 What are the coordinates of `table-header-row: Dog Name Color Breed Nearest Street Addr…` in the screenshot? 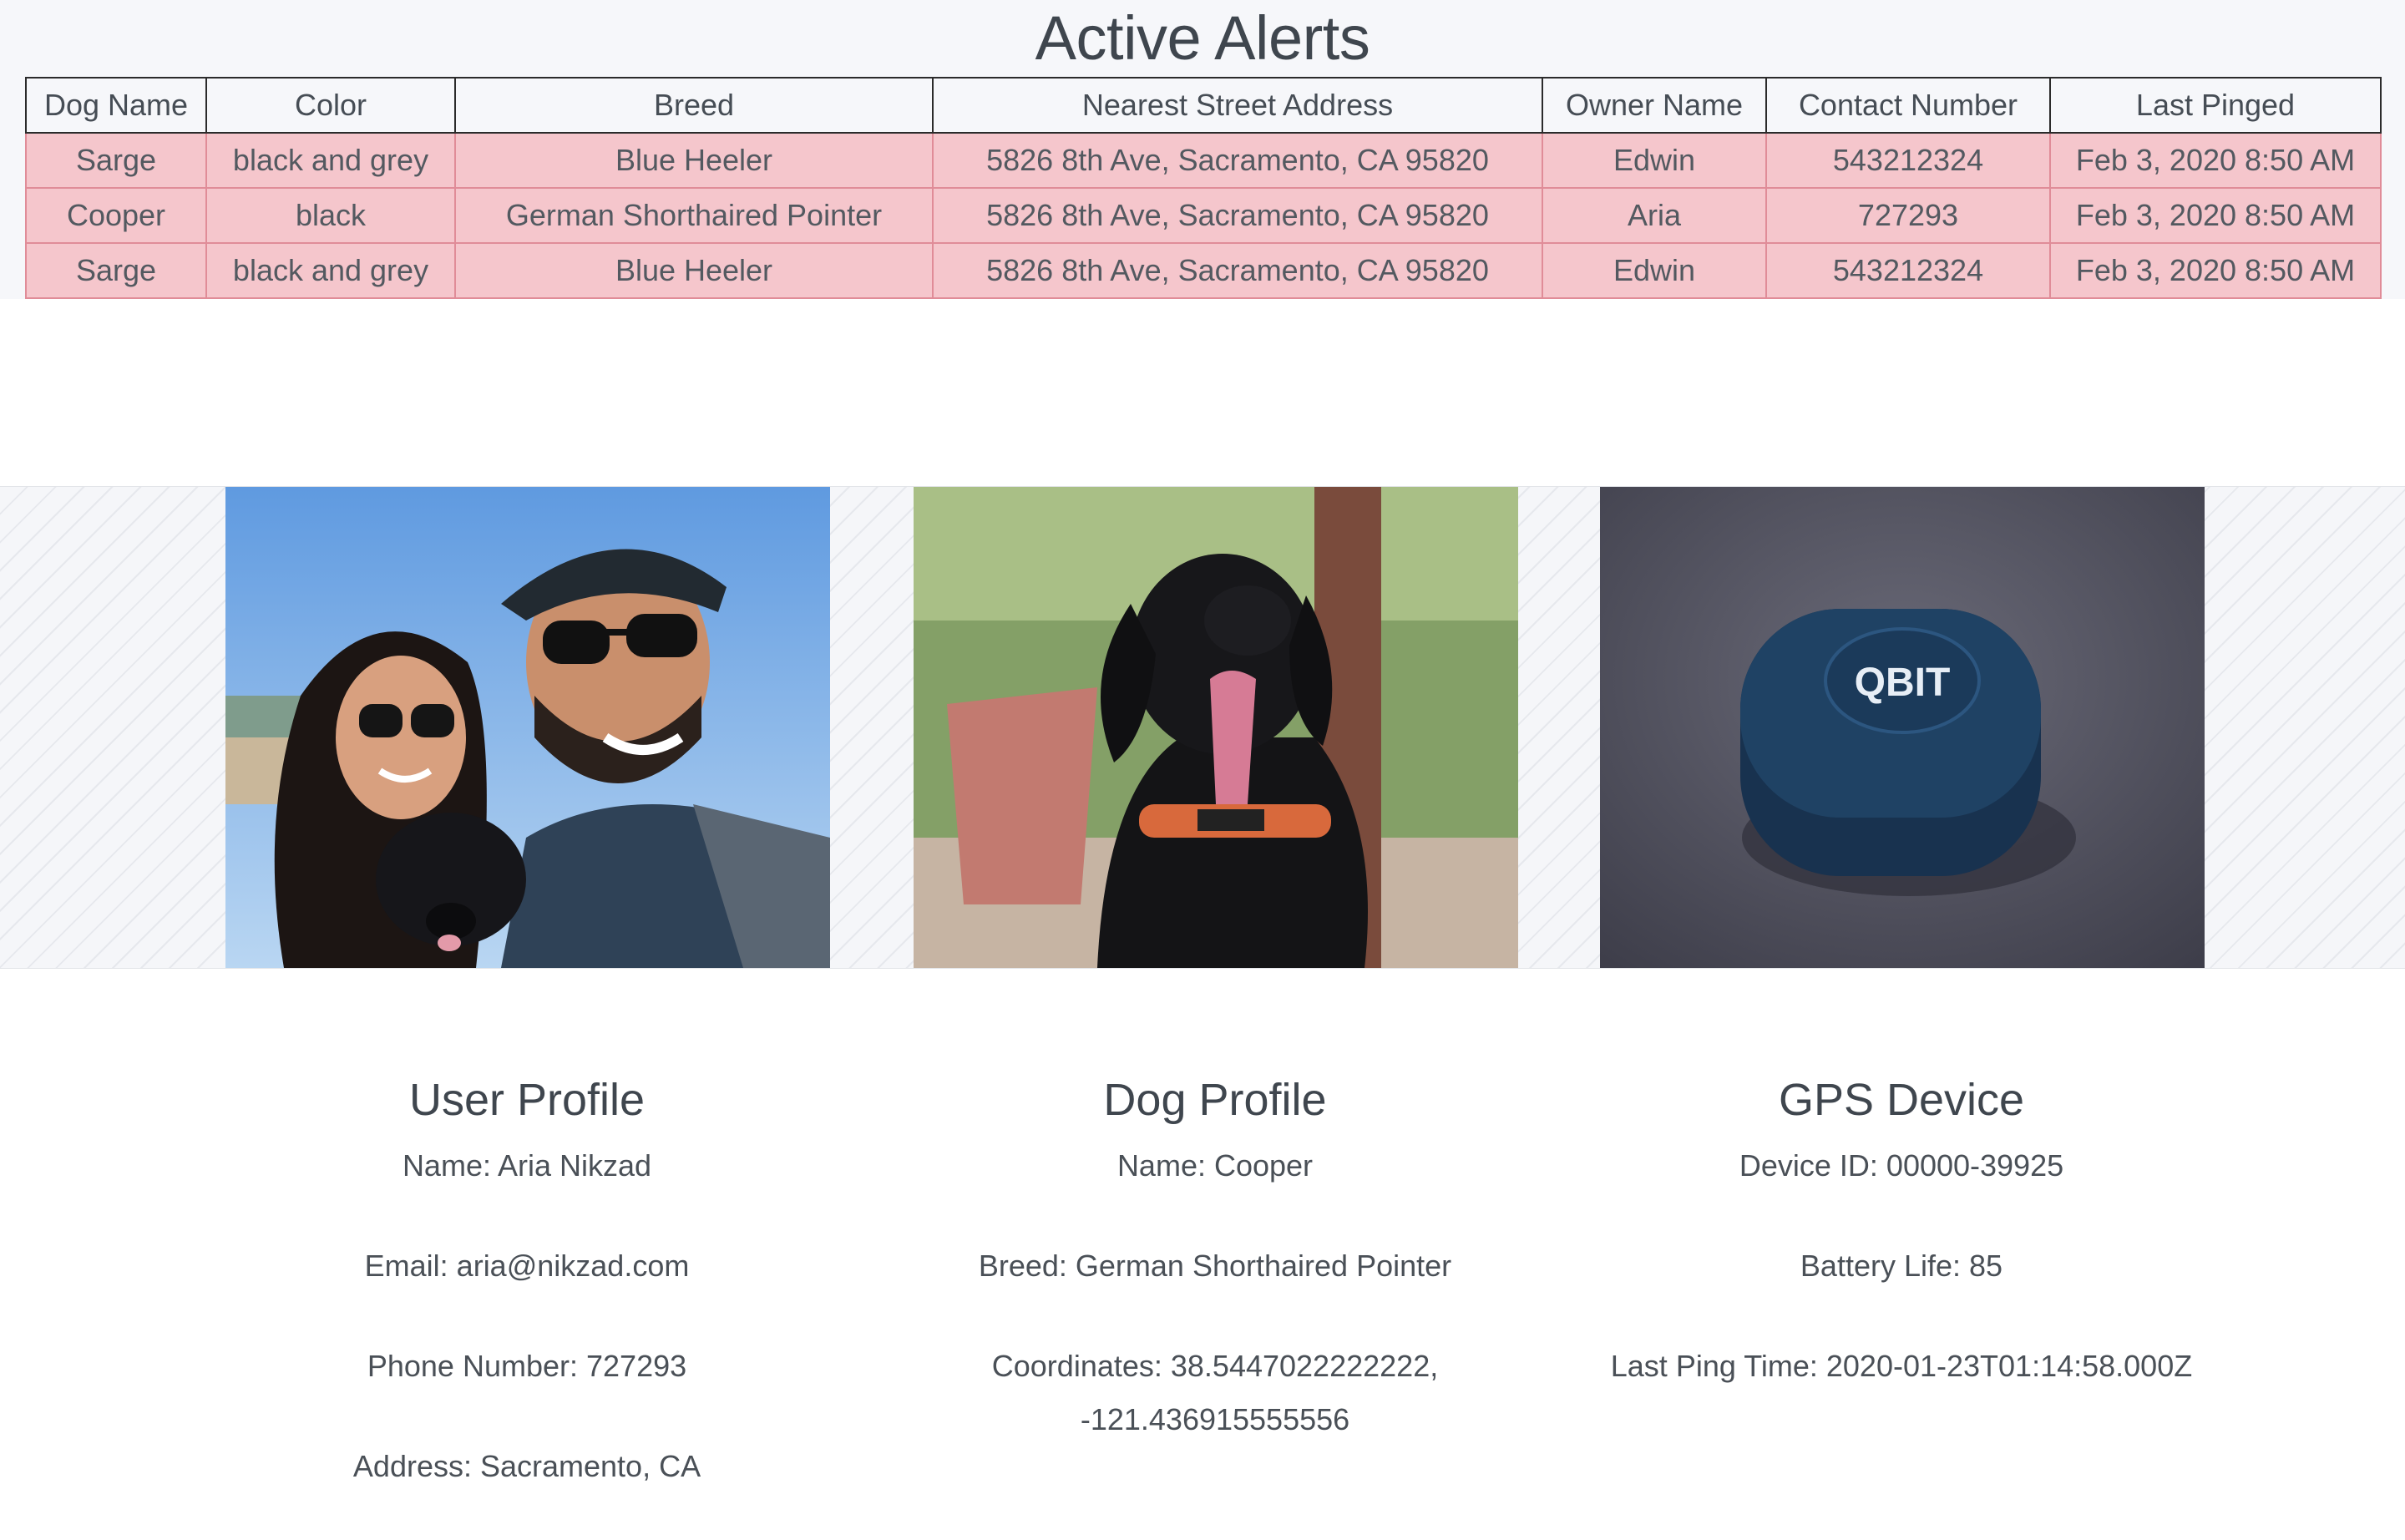 It's located at (1203, 106).